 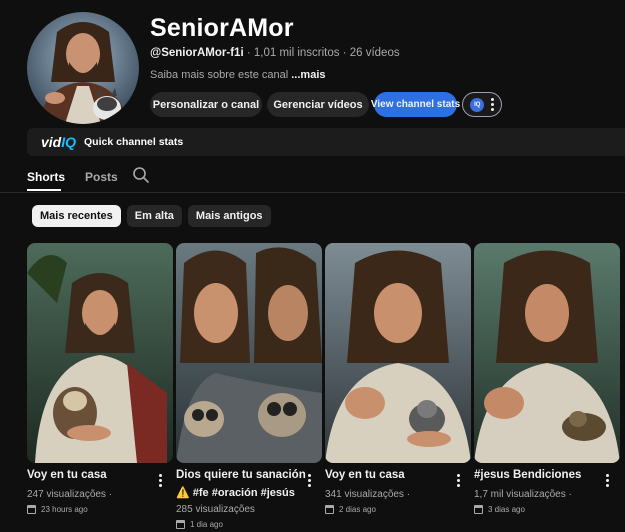 I want to click on chip-popular: Em alta, so click(x=154, y=216).